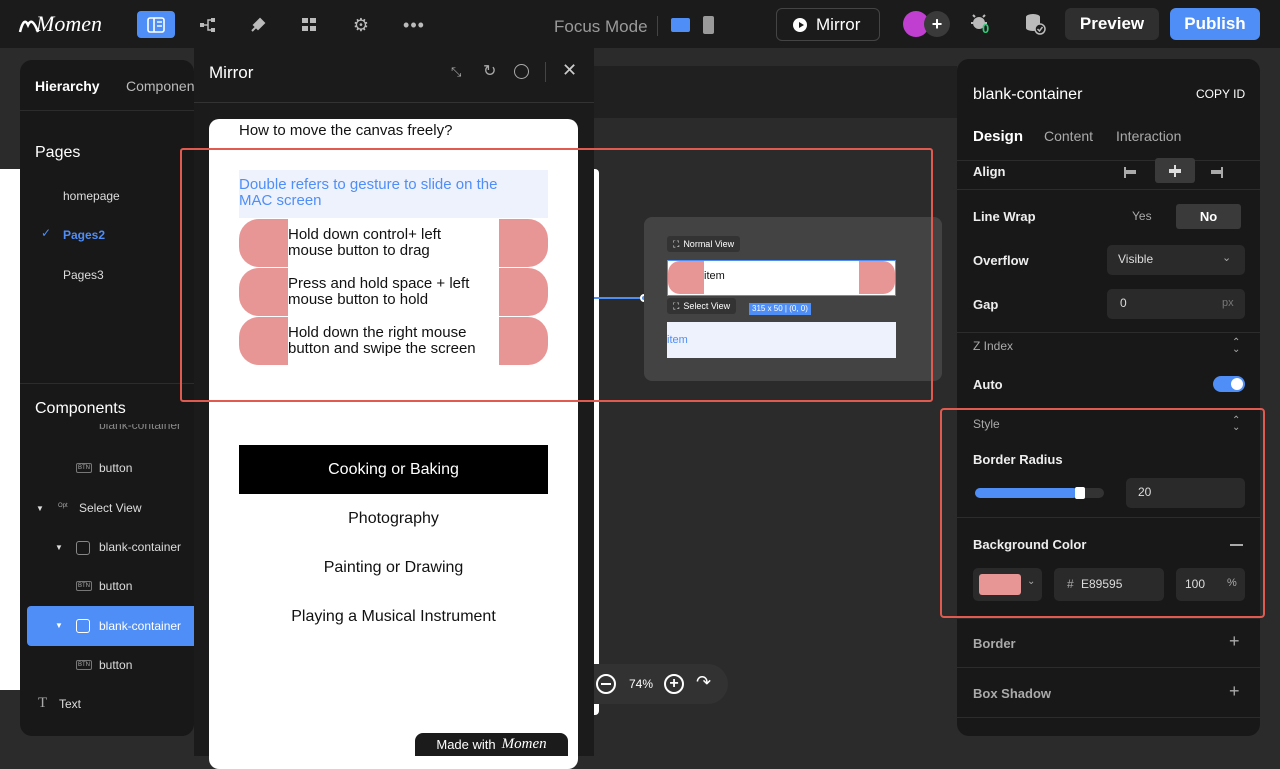 This screenshot has height=769, width=1280. Describe the element at coordinates (1012, 693) in the screenshot. I see `box-shadow-label: Box Shadow` at that location.